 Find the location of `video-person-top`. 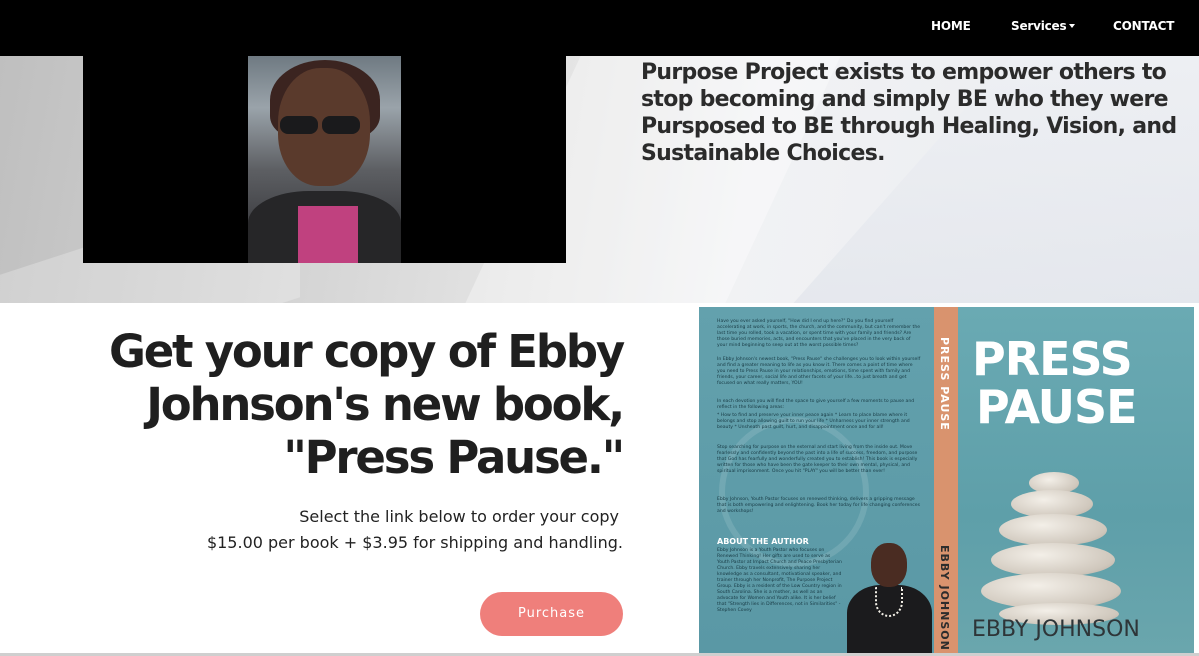

video-person-top is located at coordinates (328, 234).